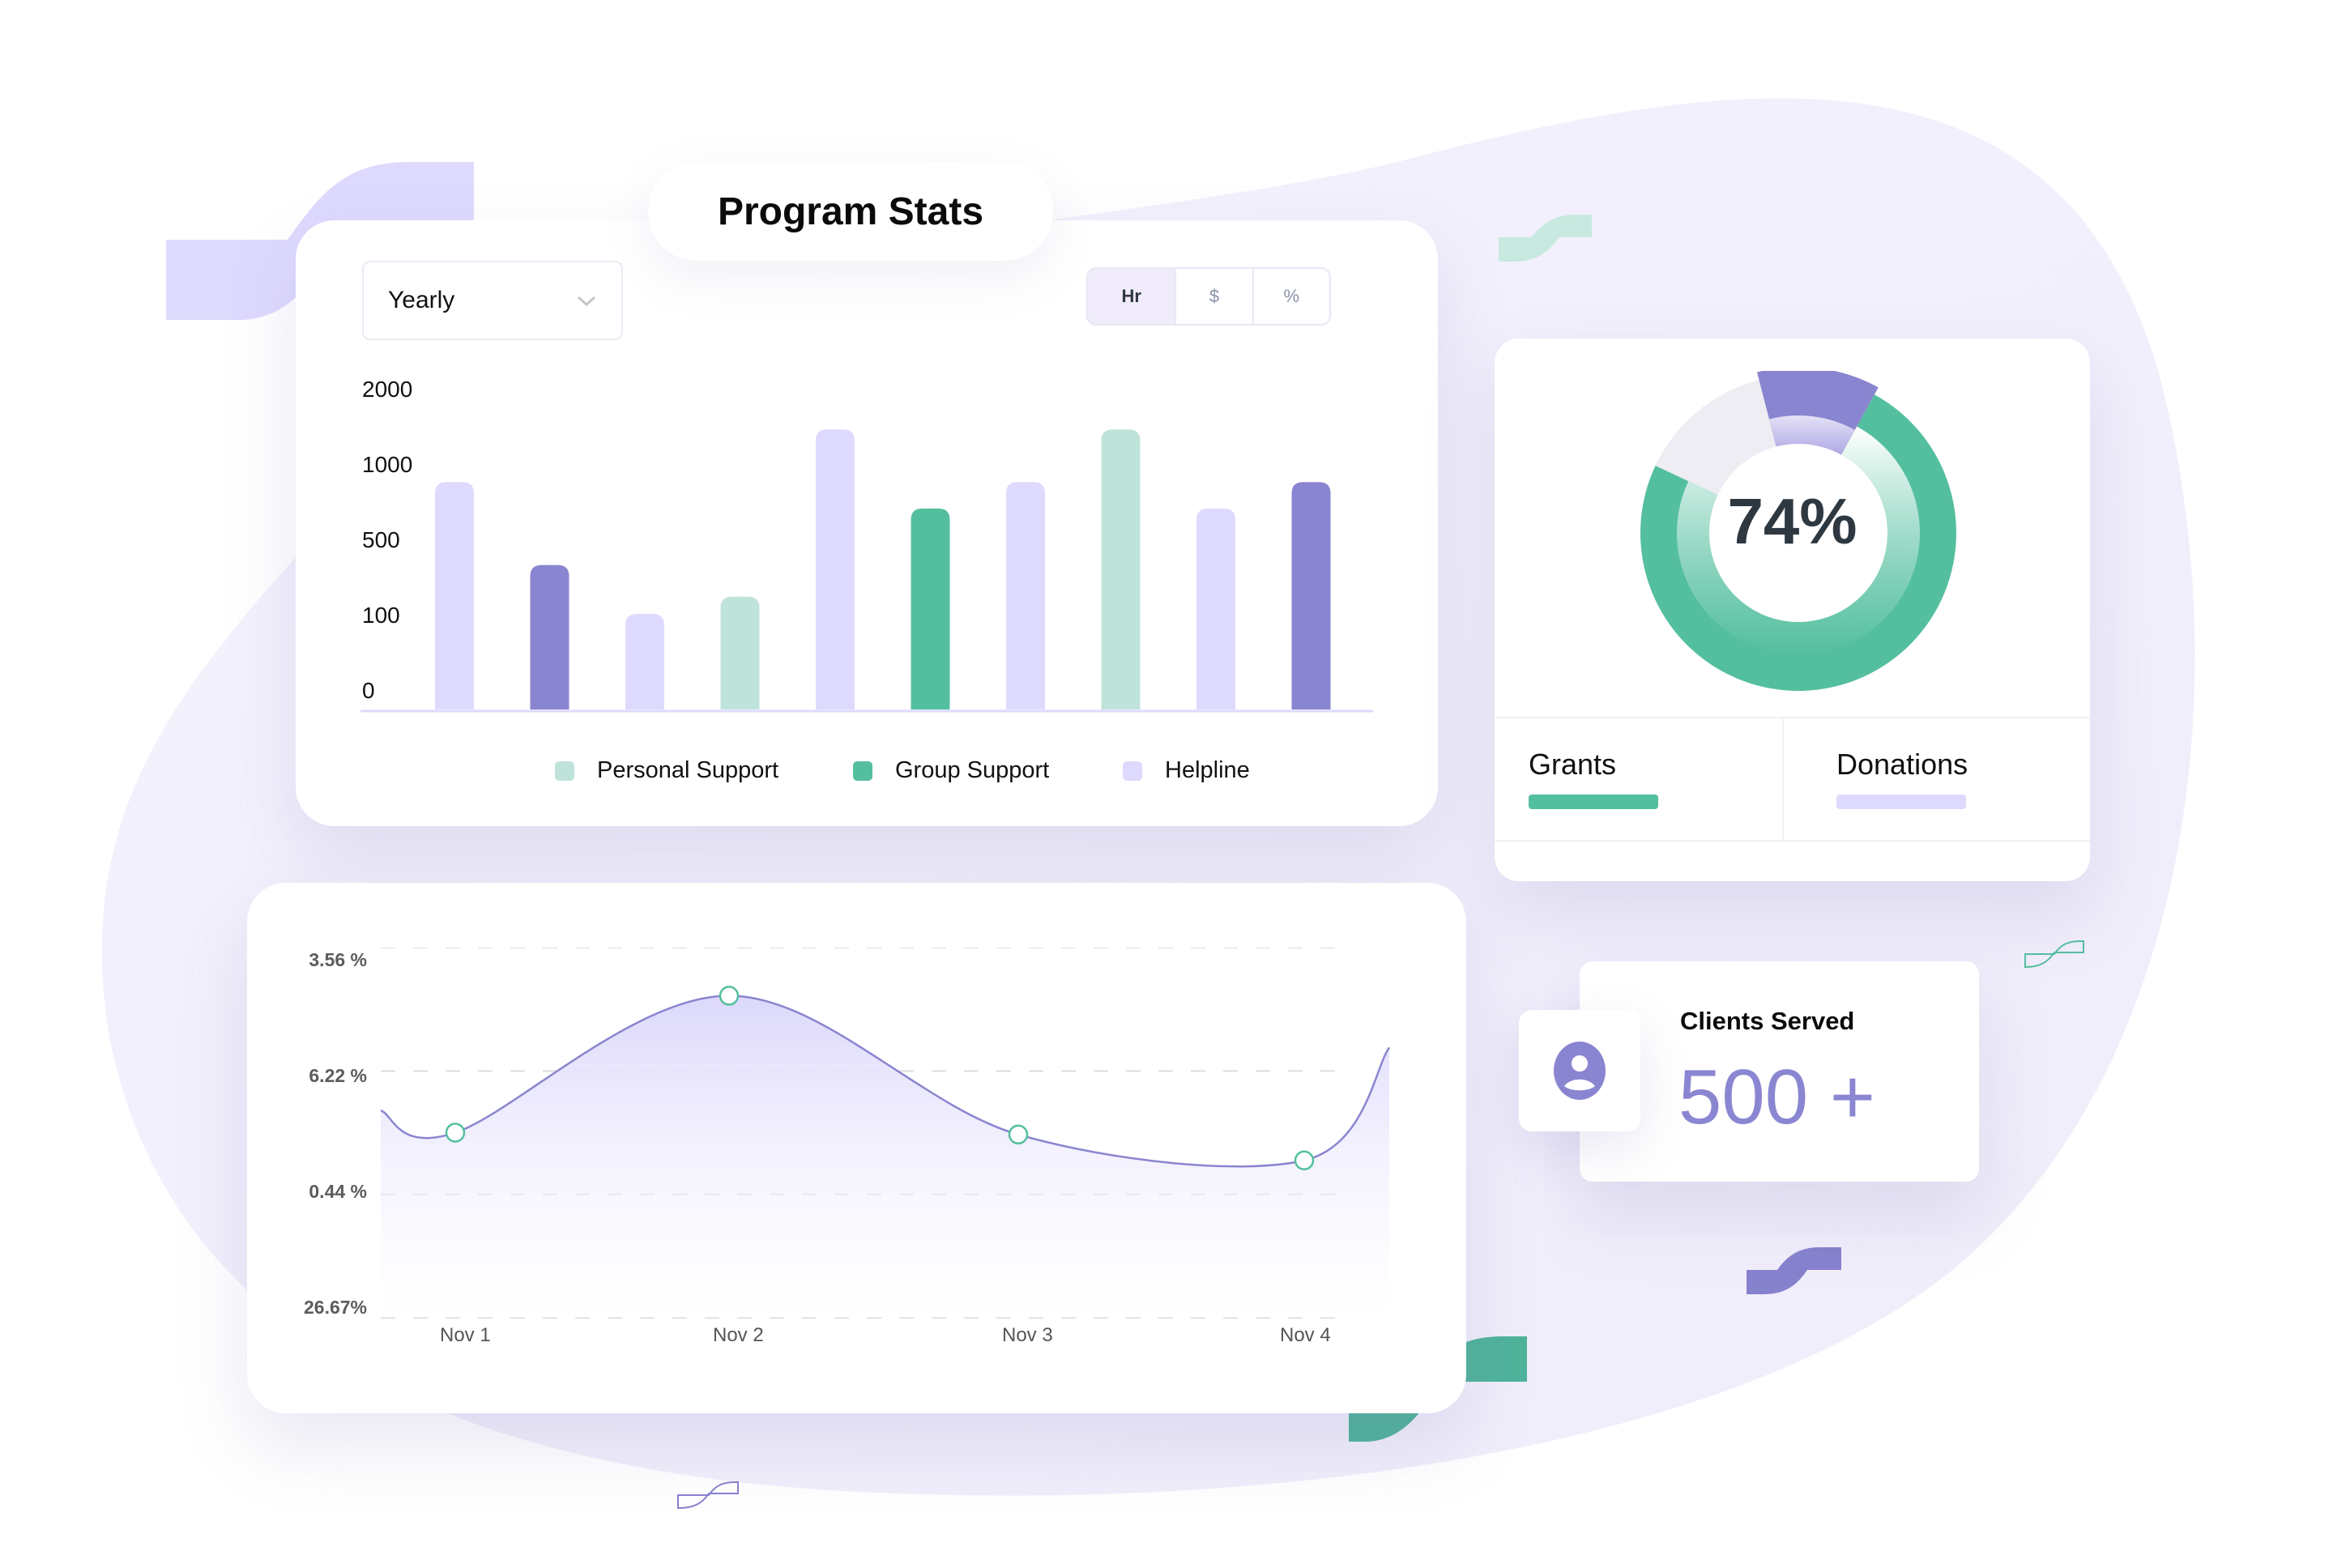  I want to click on user-circle-icon, so click(1580, 1071).